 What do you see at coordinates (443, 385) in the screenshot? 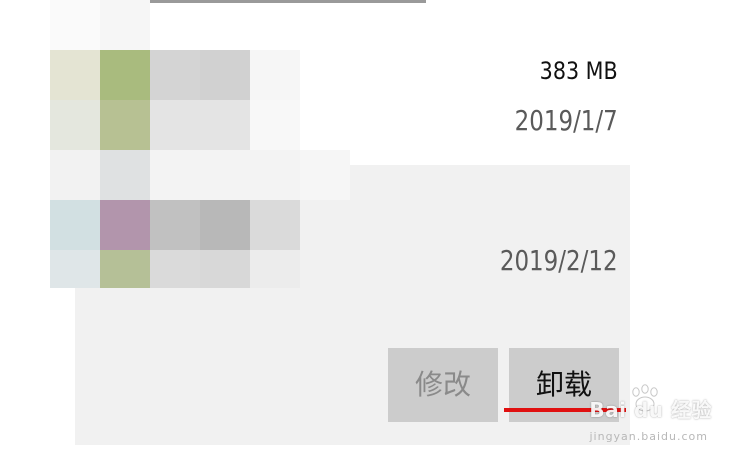
I see `modify-button: 修改` at bounding box center [443, 385].